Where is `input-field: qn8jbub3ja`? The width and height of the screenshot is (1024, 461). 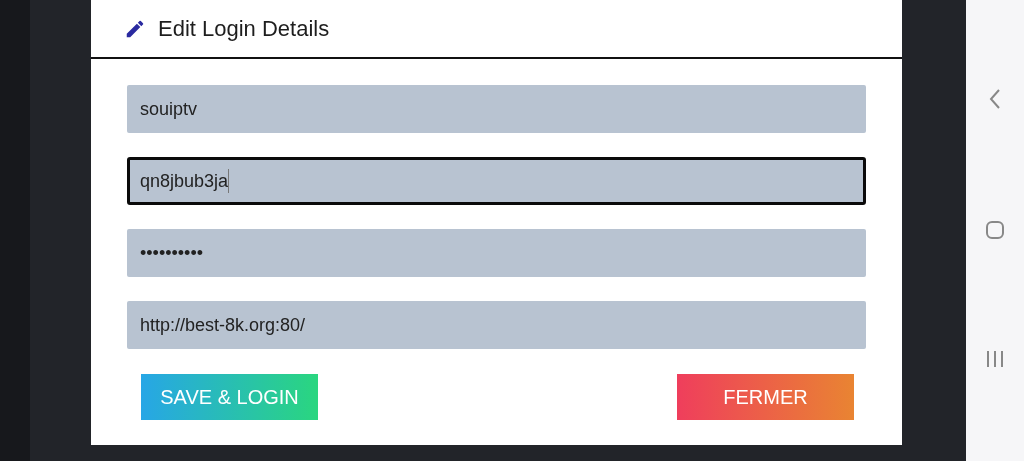 input-field: qn8jbub3ja is located at coordinates (496, 181).